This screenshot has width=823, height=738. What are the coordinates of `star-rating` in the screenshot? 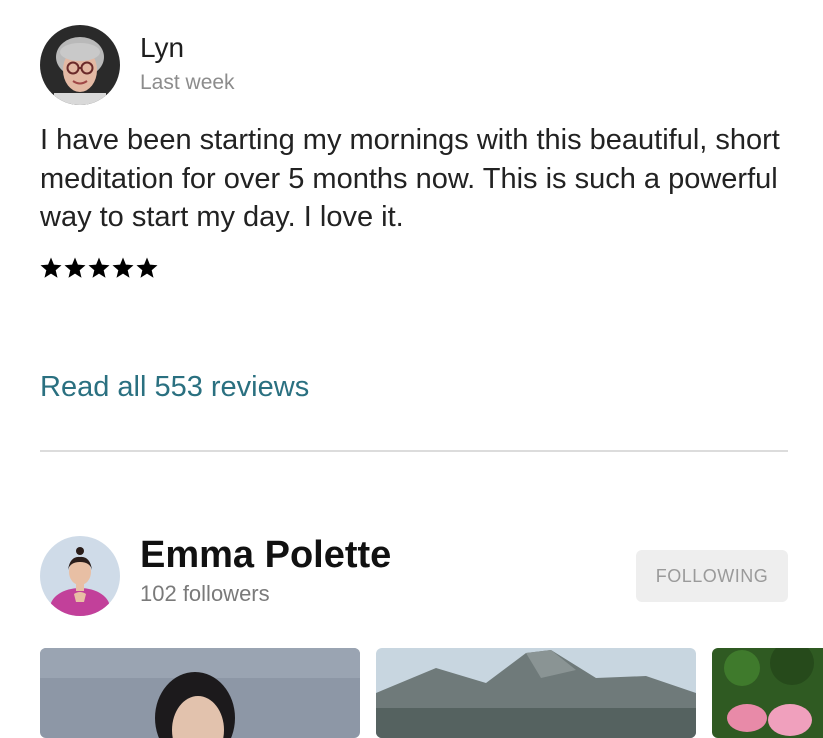 It's located at (99, 268).